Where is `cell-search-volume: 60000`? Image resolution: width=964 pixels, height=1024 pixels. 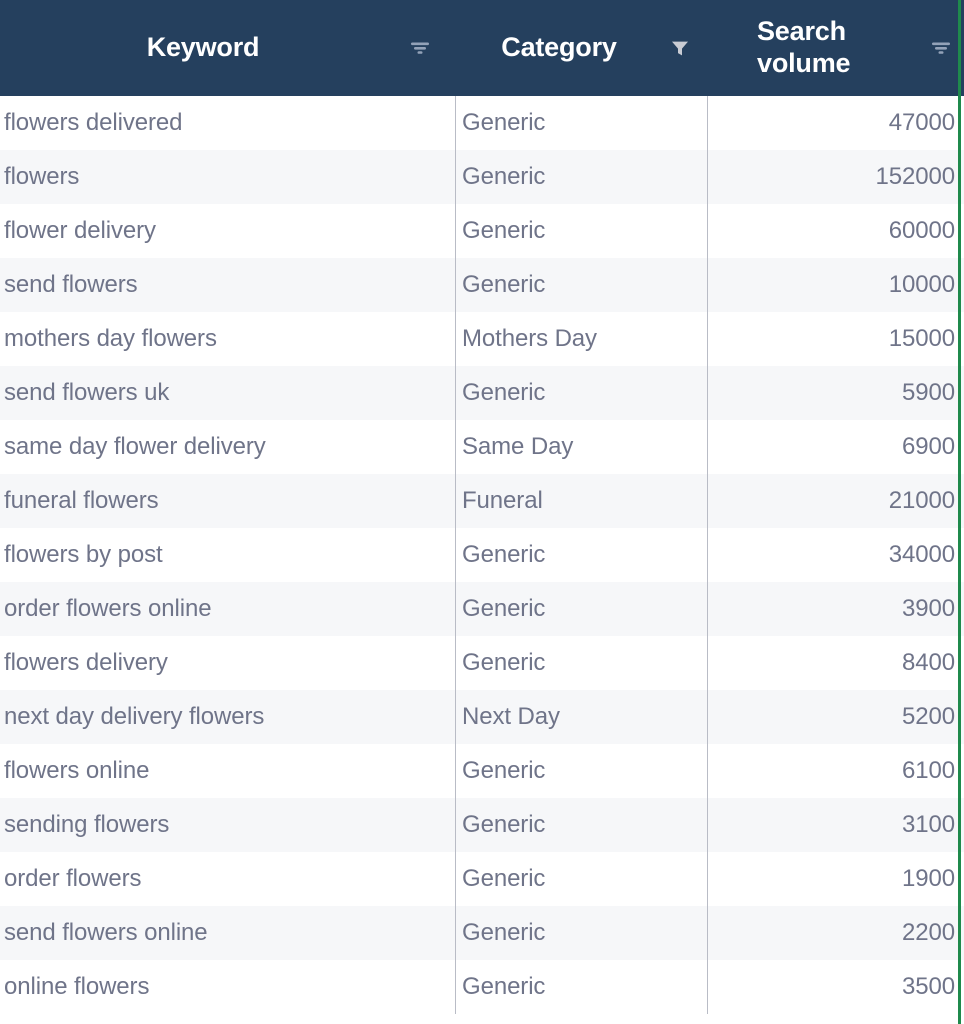 cell-search-volume: 60000 is located at coordinates (921, 230).